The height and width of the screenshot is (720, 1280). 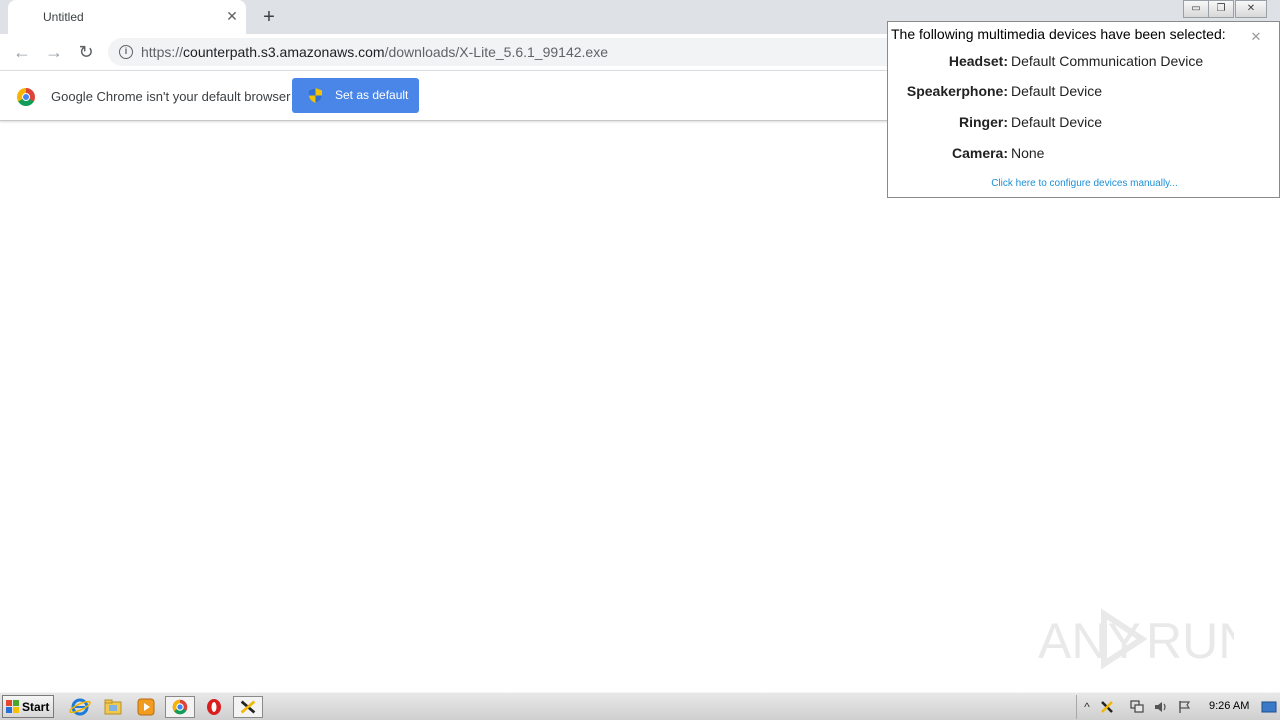 I want to click on device-value: None, so click(x=1028, y=153).